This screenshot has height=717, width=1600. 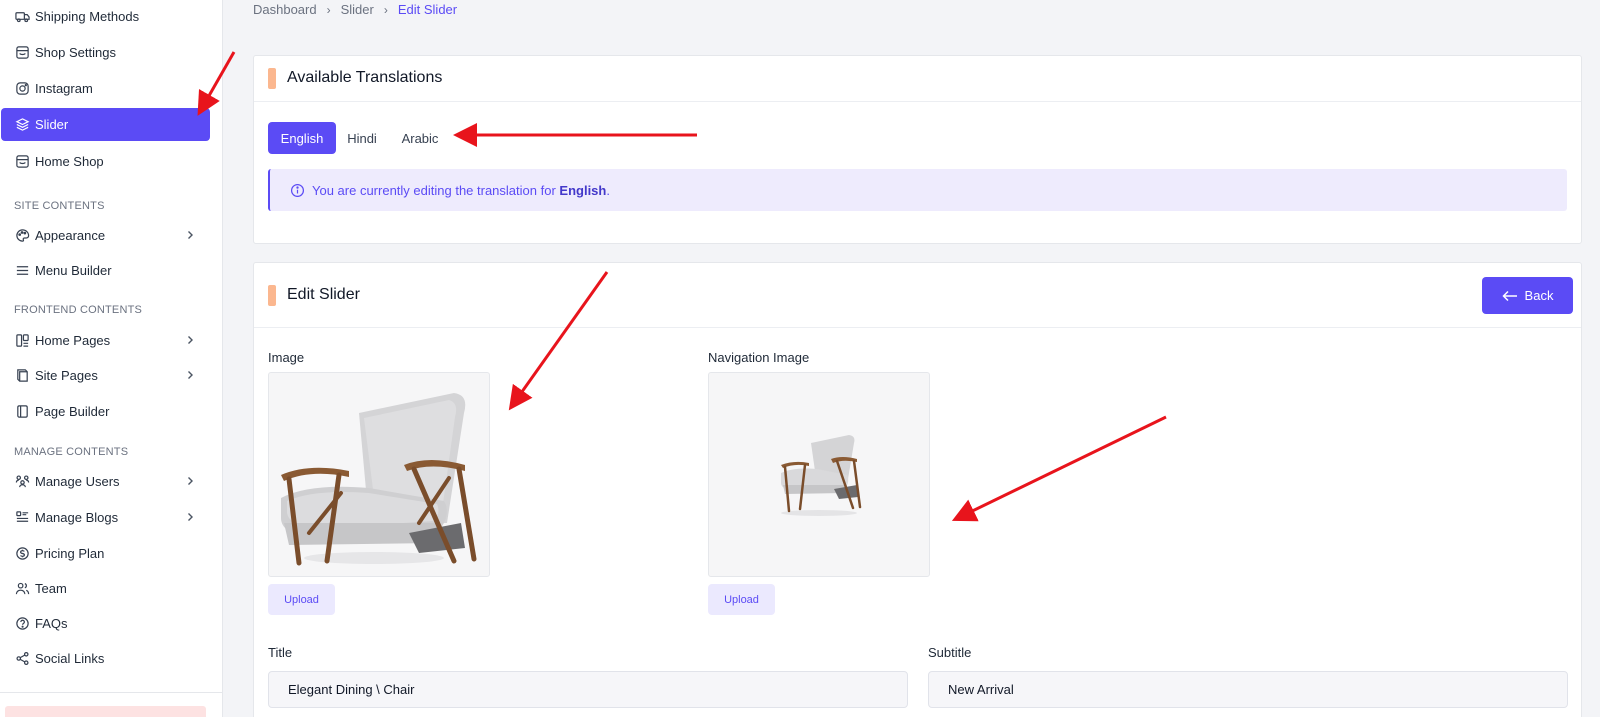 I want to click on title-label: Title, so click(x=280, y=652).